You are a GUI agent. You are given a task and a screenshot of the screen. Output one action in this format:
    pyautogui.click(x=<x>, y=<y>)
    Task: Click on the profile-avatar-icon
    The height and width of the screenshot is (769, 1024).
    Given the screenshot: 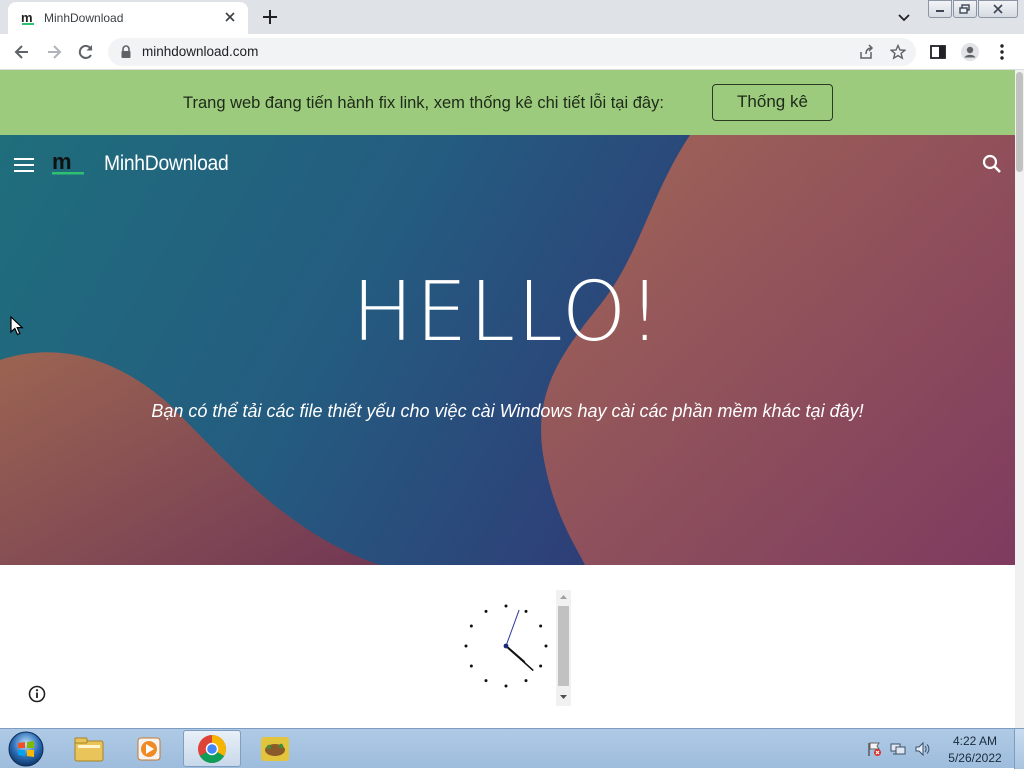 What is the action you would take?
    pyautogui.click(x=970, y=52)
    